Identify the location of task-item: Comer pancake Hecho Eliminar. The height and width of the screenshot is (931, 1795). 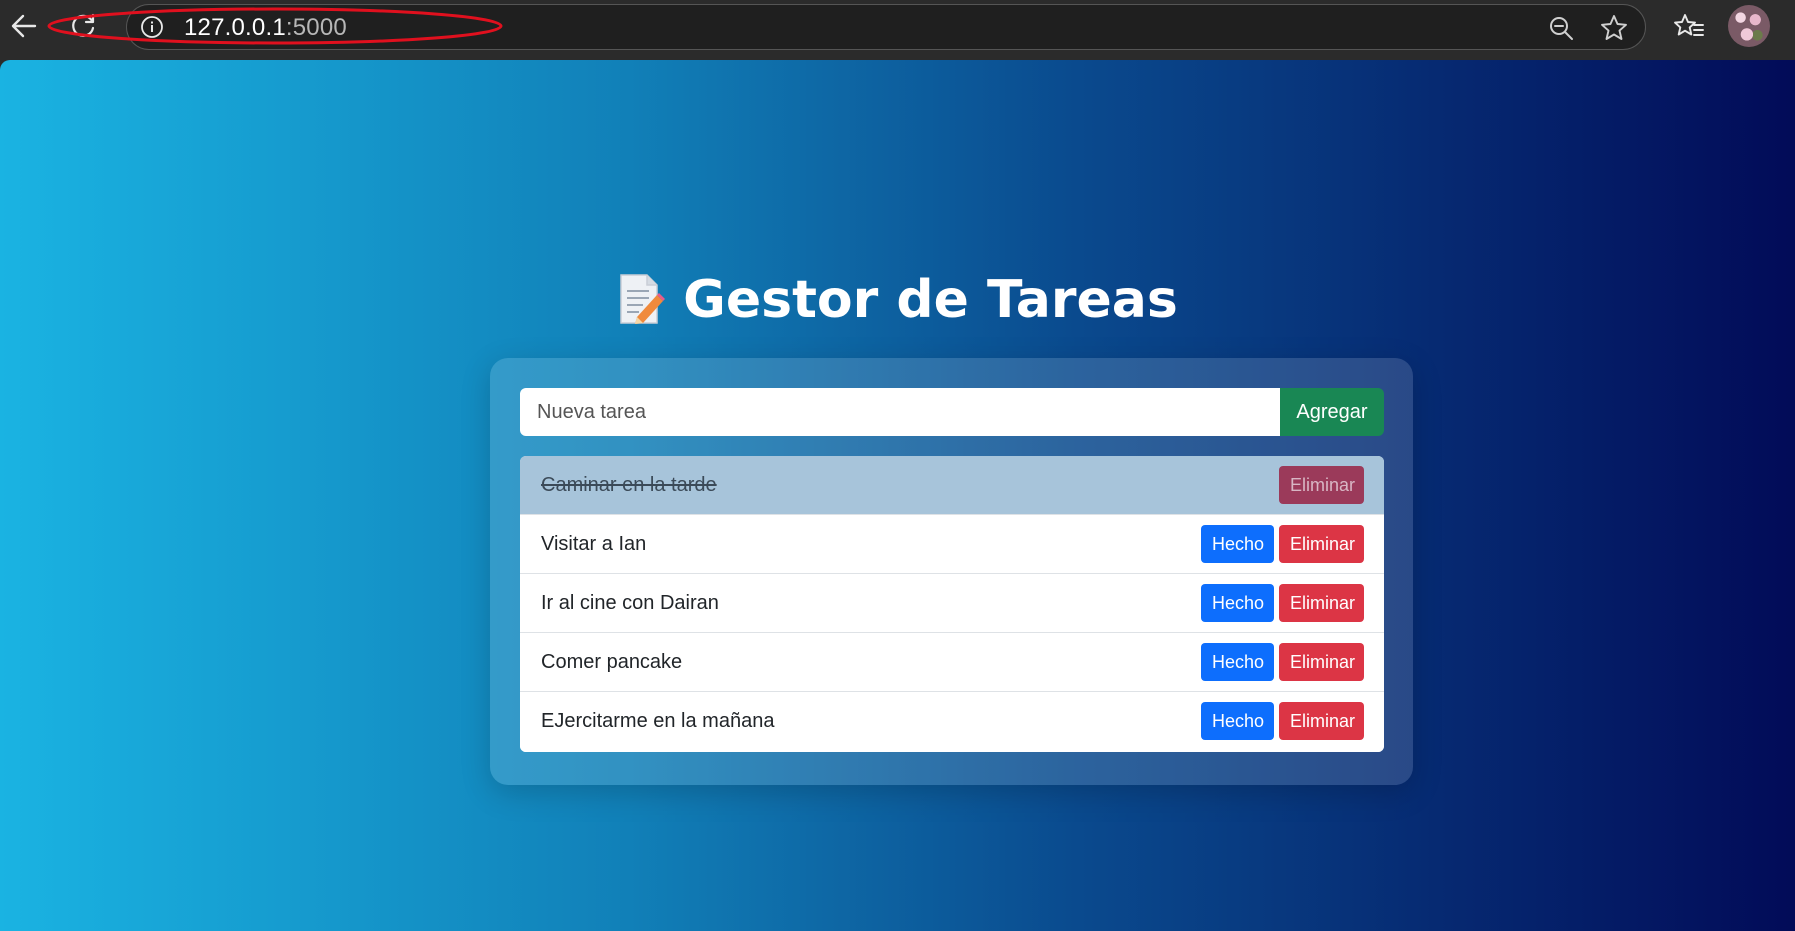
(952, 662).